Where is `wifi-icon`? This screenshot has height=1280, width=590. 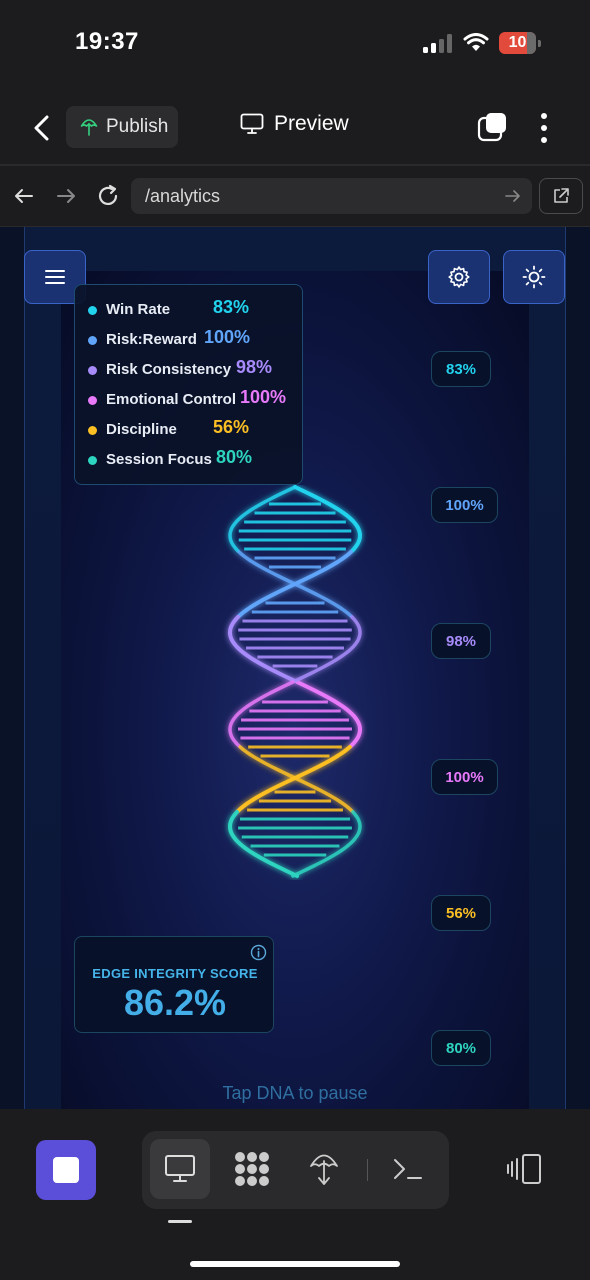 wifi-icon is located at coordinates (476, 42).